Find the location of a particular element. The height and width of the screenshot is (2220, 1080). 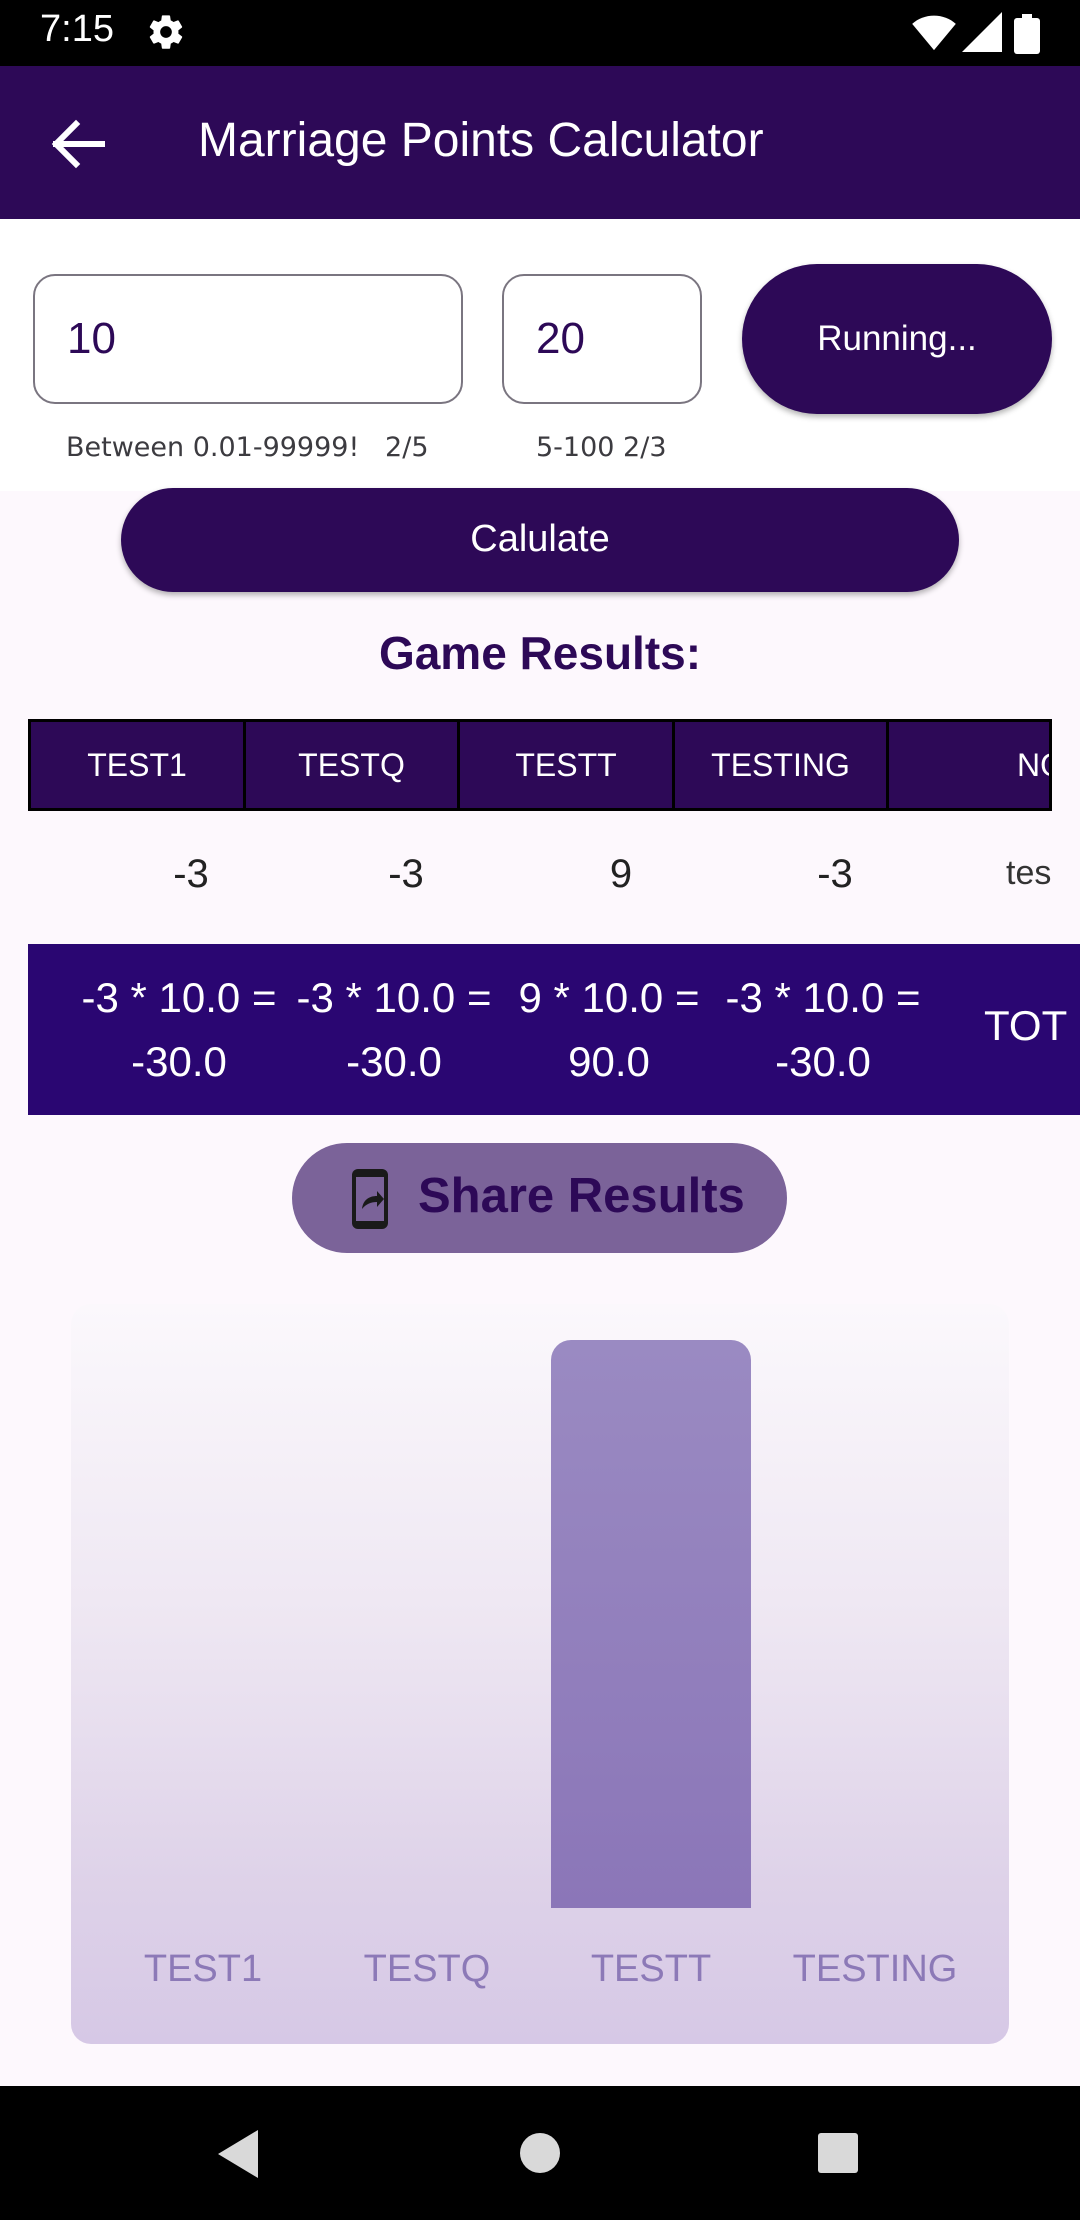

arrow-left-icon is located at coordinates (77, 144).